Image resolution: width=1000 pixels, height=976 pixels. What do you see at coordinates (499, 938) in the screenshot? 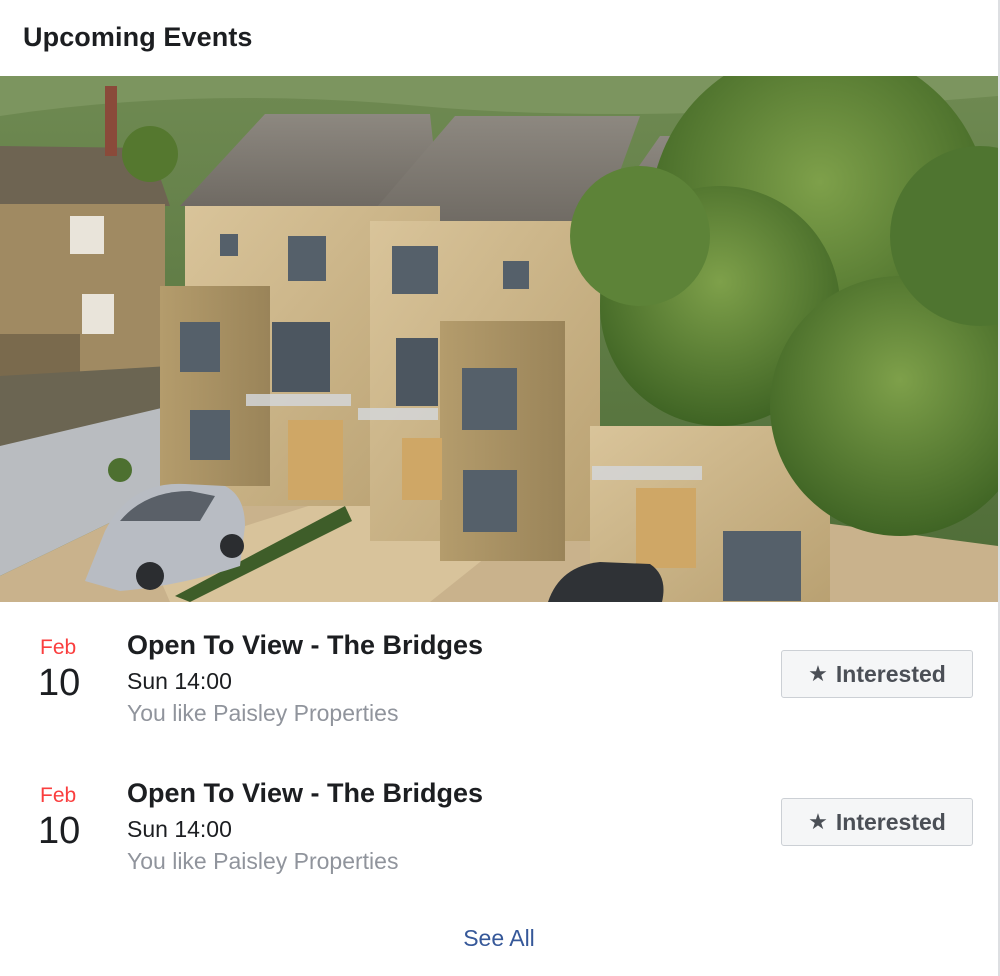
I see `see-all-link: See All` at bounding box center [499, 938].